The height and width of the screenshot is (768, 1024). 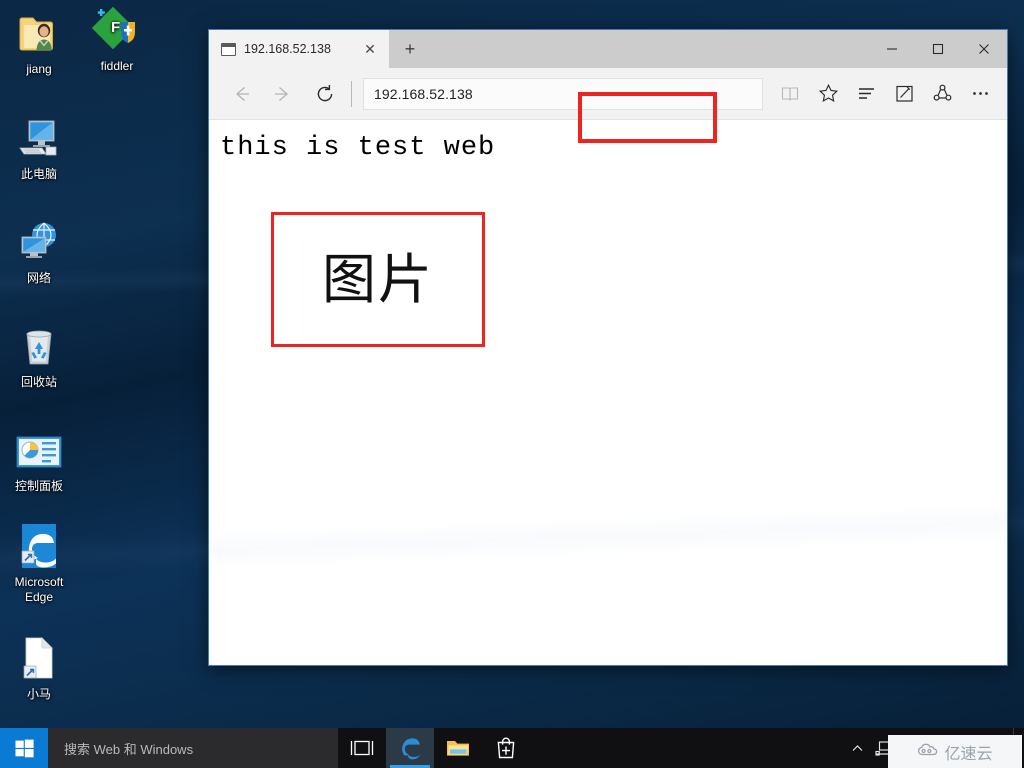 What do you see at coordinates (38, 174) in the screenshot?
I see `desktop-icon-label: 此电脑` at bounding box center [38, 174].